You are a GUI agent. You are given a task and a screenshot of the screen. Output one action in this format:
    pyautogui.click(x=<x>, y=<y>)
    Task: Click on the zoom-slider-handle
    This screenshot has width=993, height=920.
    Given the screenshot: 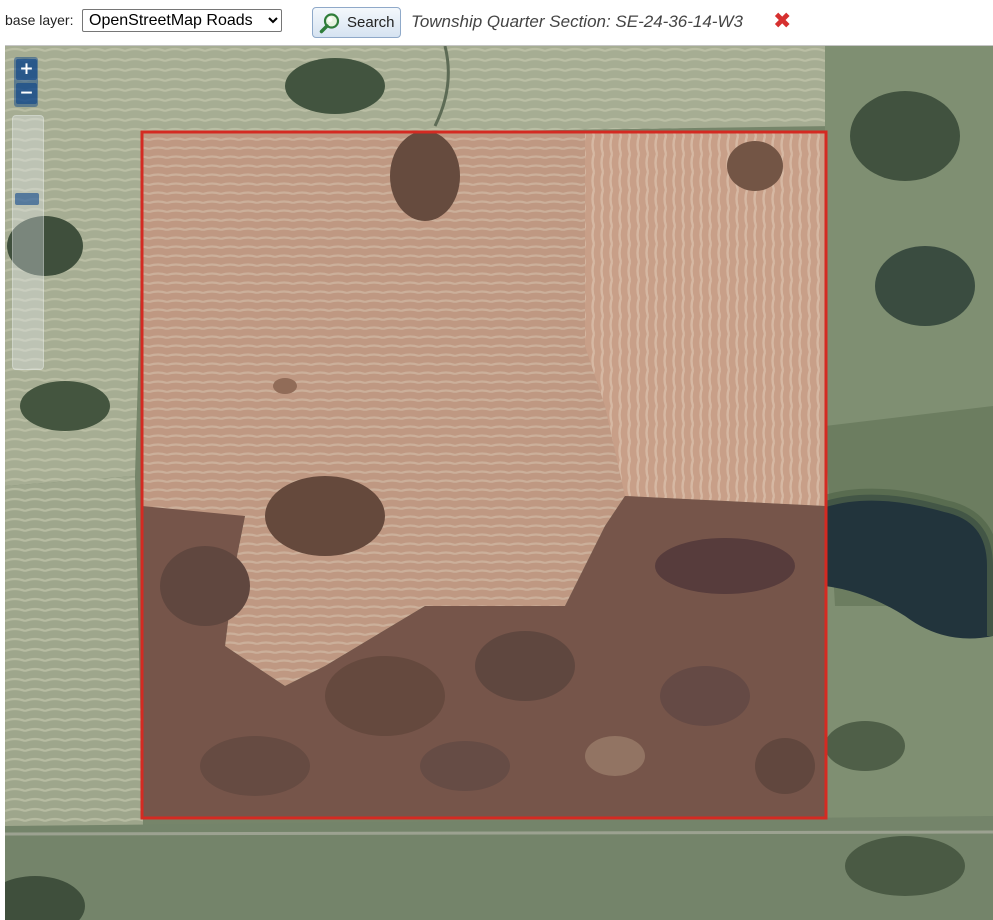 What is the action you would take?
    pyautogui.click(x=27, y=199)
    